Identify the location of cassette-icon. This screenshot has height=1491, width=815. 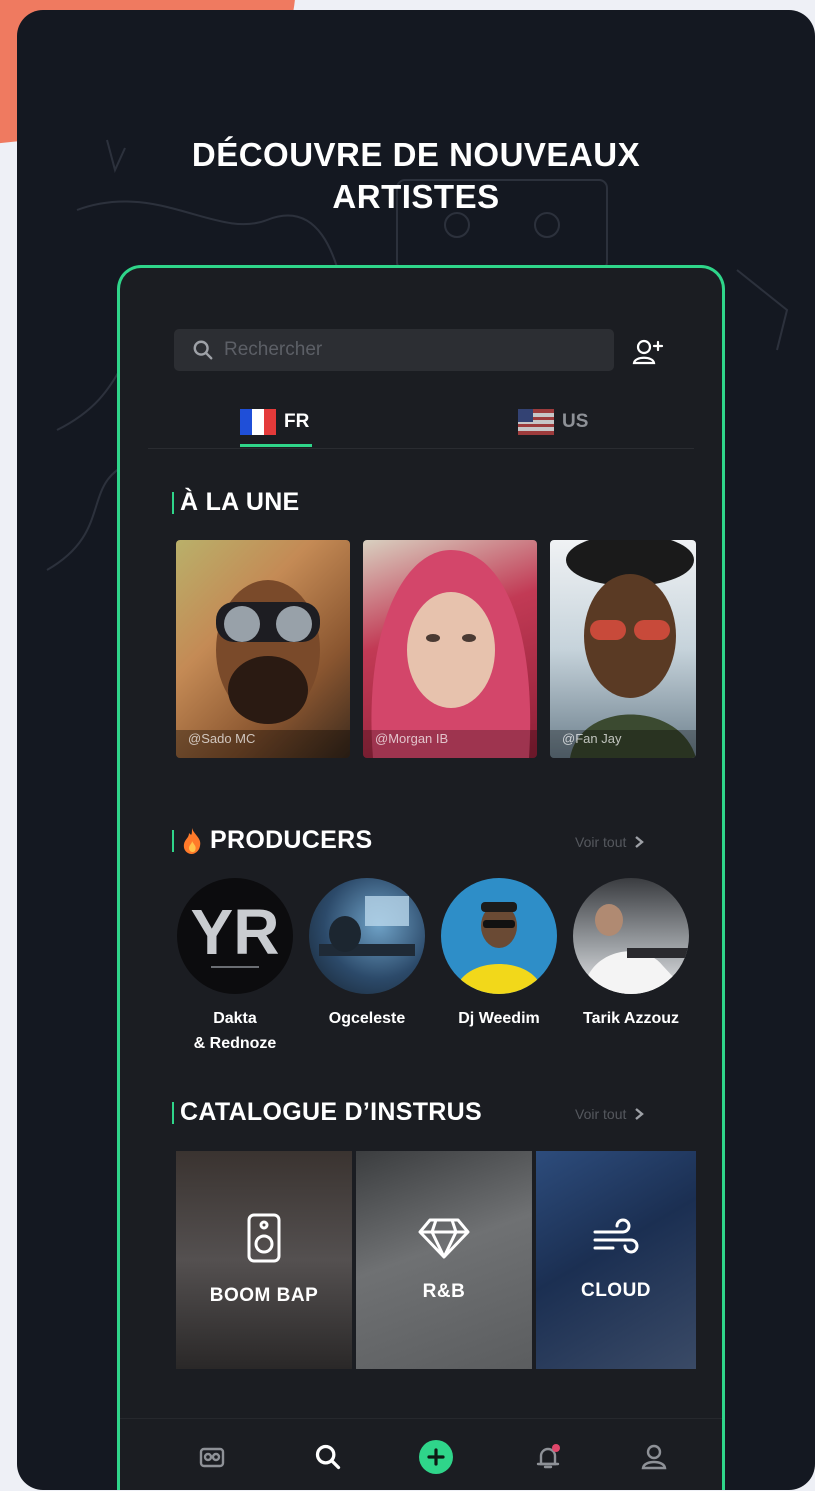
(212, 1457).